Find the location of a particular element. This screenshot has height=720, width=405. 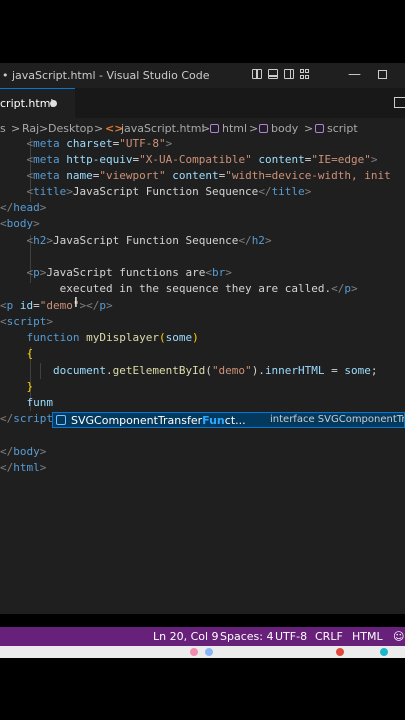

vscode-menu-dots-icon: • is located at coordinates (5, 75).